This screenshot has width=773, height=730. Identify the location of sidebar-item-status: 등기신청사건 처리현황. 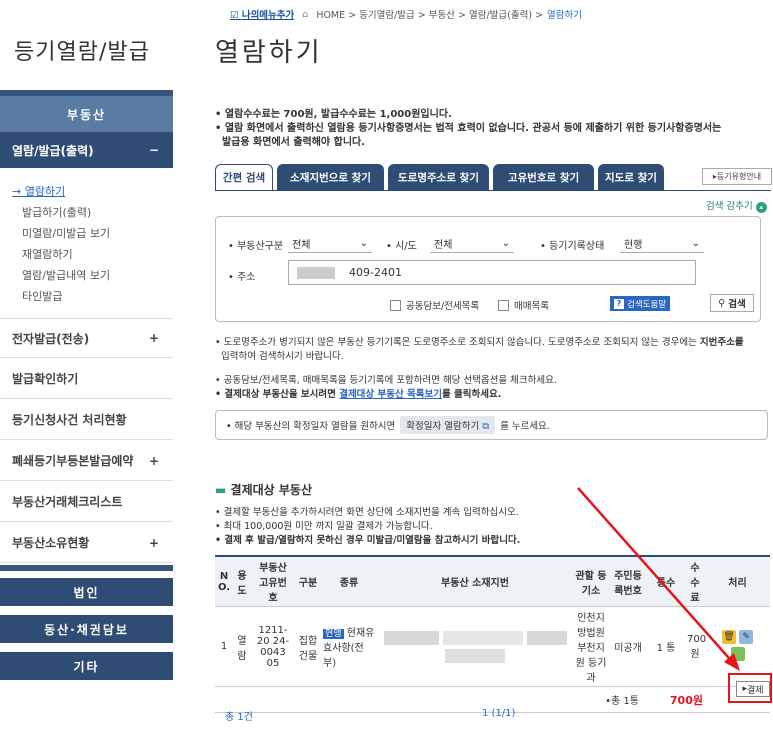
(86, 420).